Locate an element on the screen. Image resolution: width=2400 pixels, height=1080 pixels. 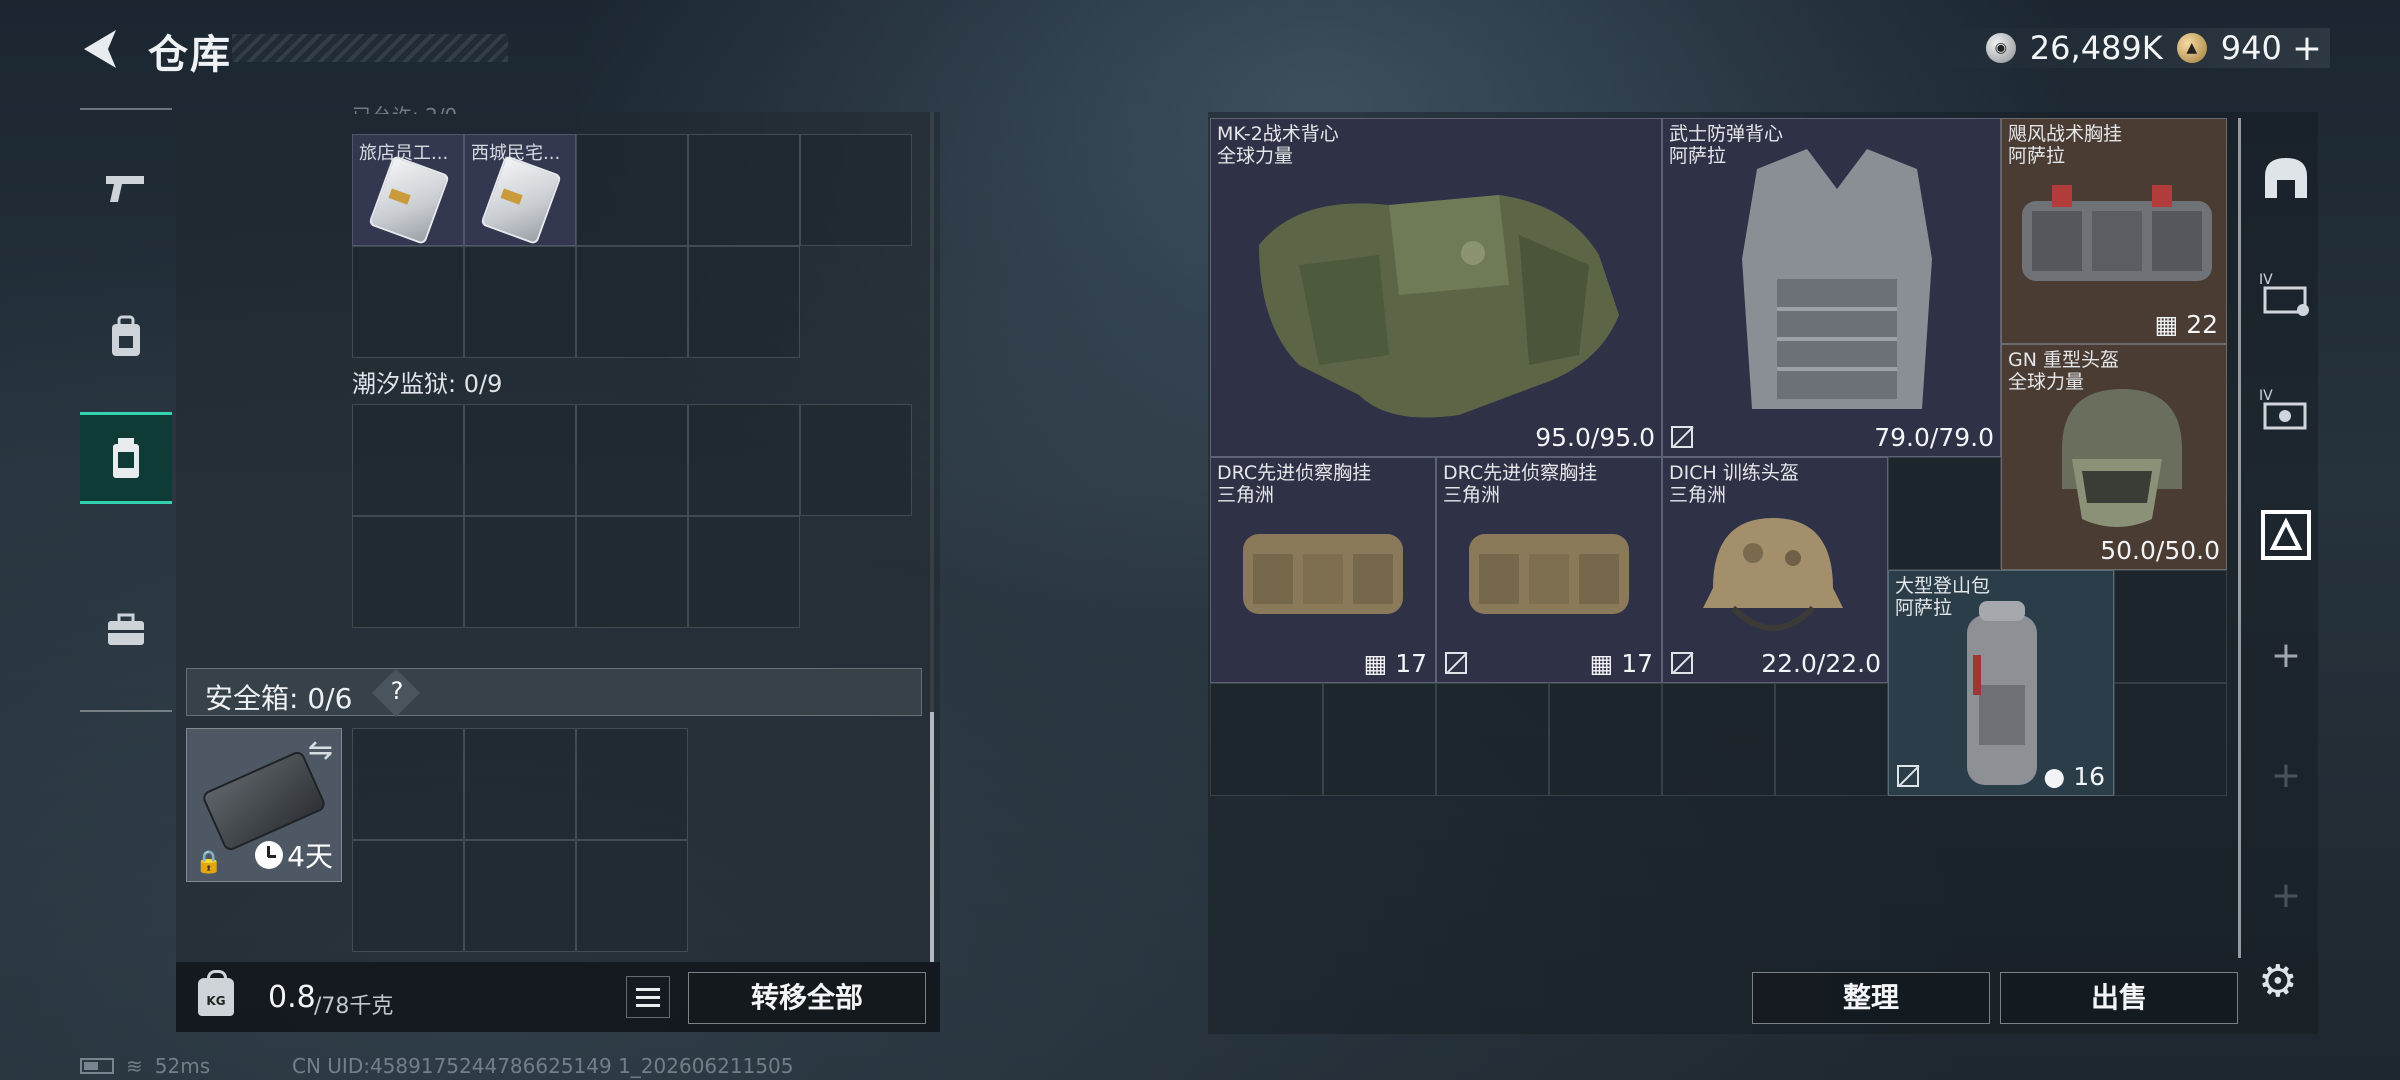
heavy-helmet-icon is located at coordinates (2122, 458).